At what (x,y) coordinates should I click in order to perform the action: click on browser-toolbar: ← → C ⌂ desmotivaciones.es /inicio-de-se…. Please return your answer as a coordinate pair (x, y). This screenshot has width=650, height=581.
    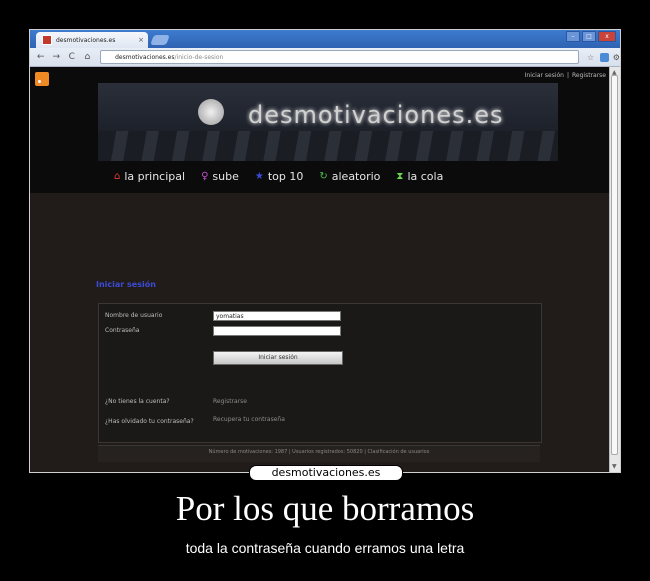
    Looking at the image, I should click on (325, 57).